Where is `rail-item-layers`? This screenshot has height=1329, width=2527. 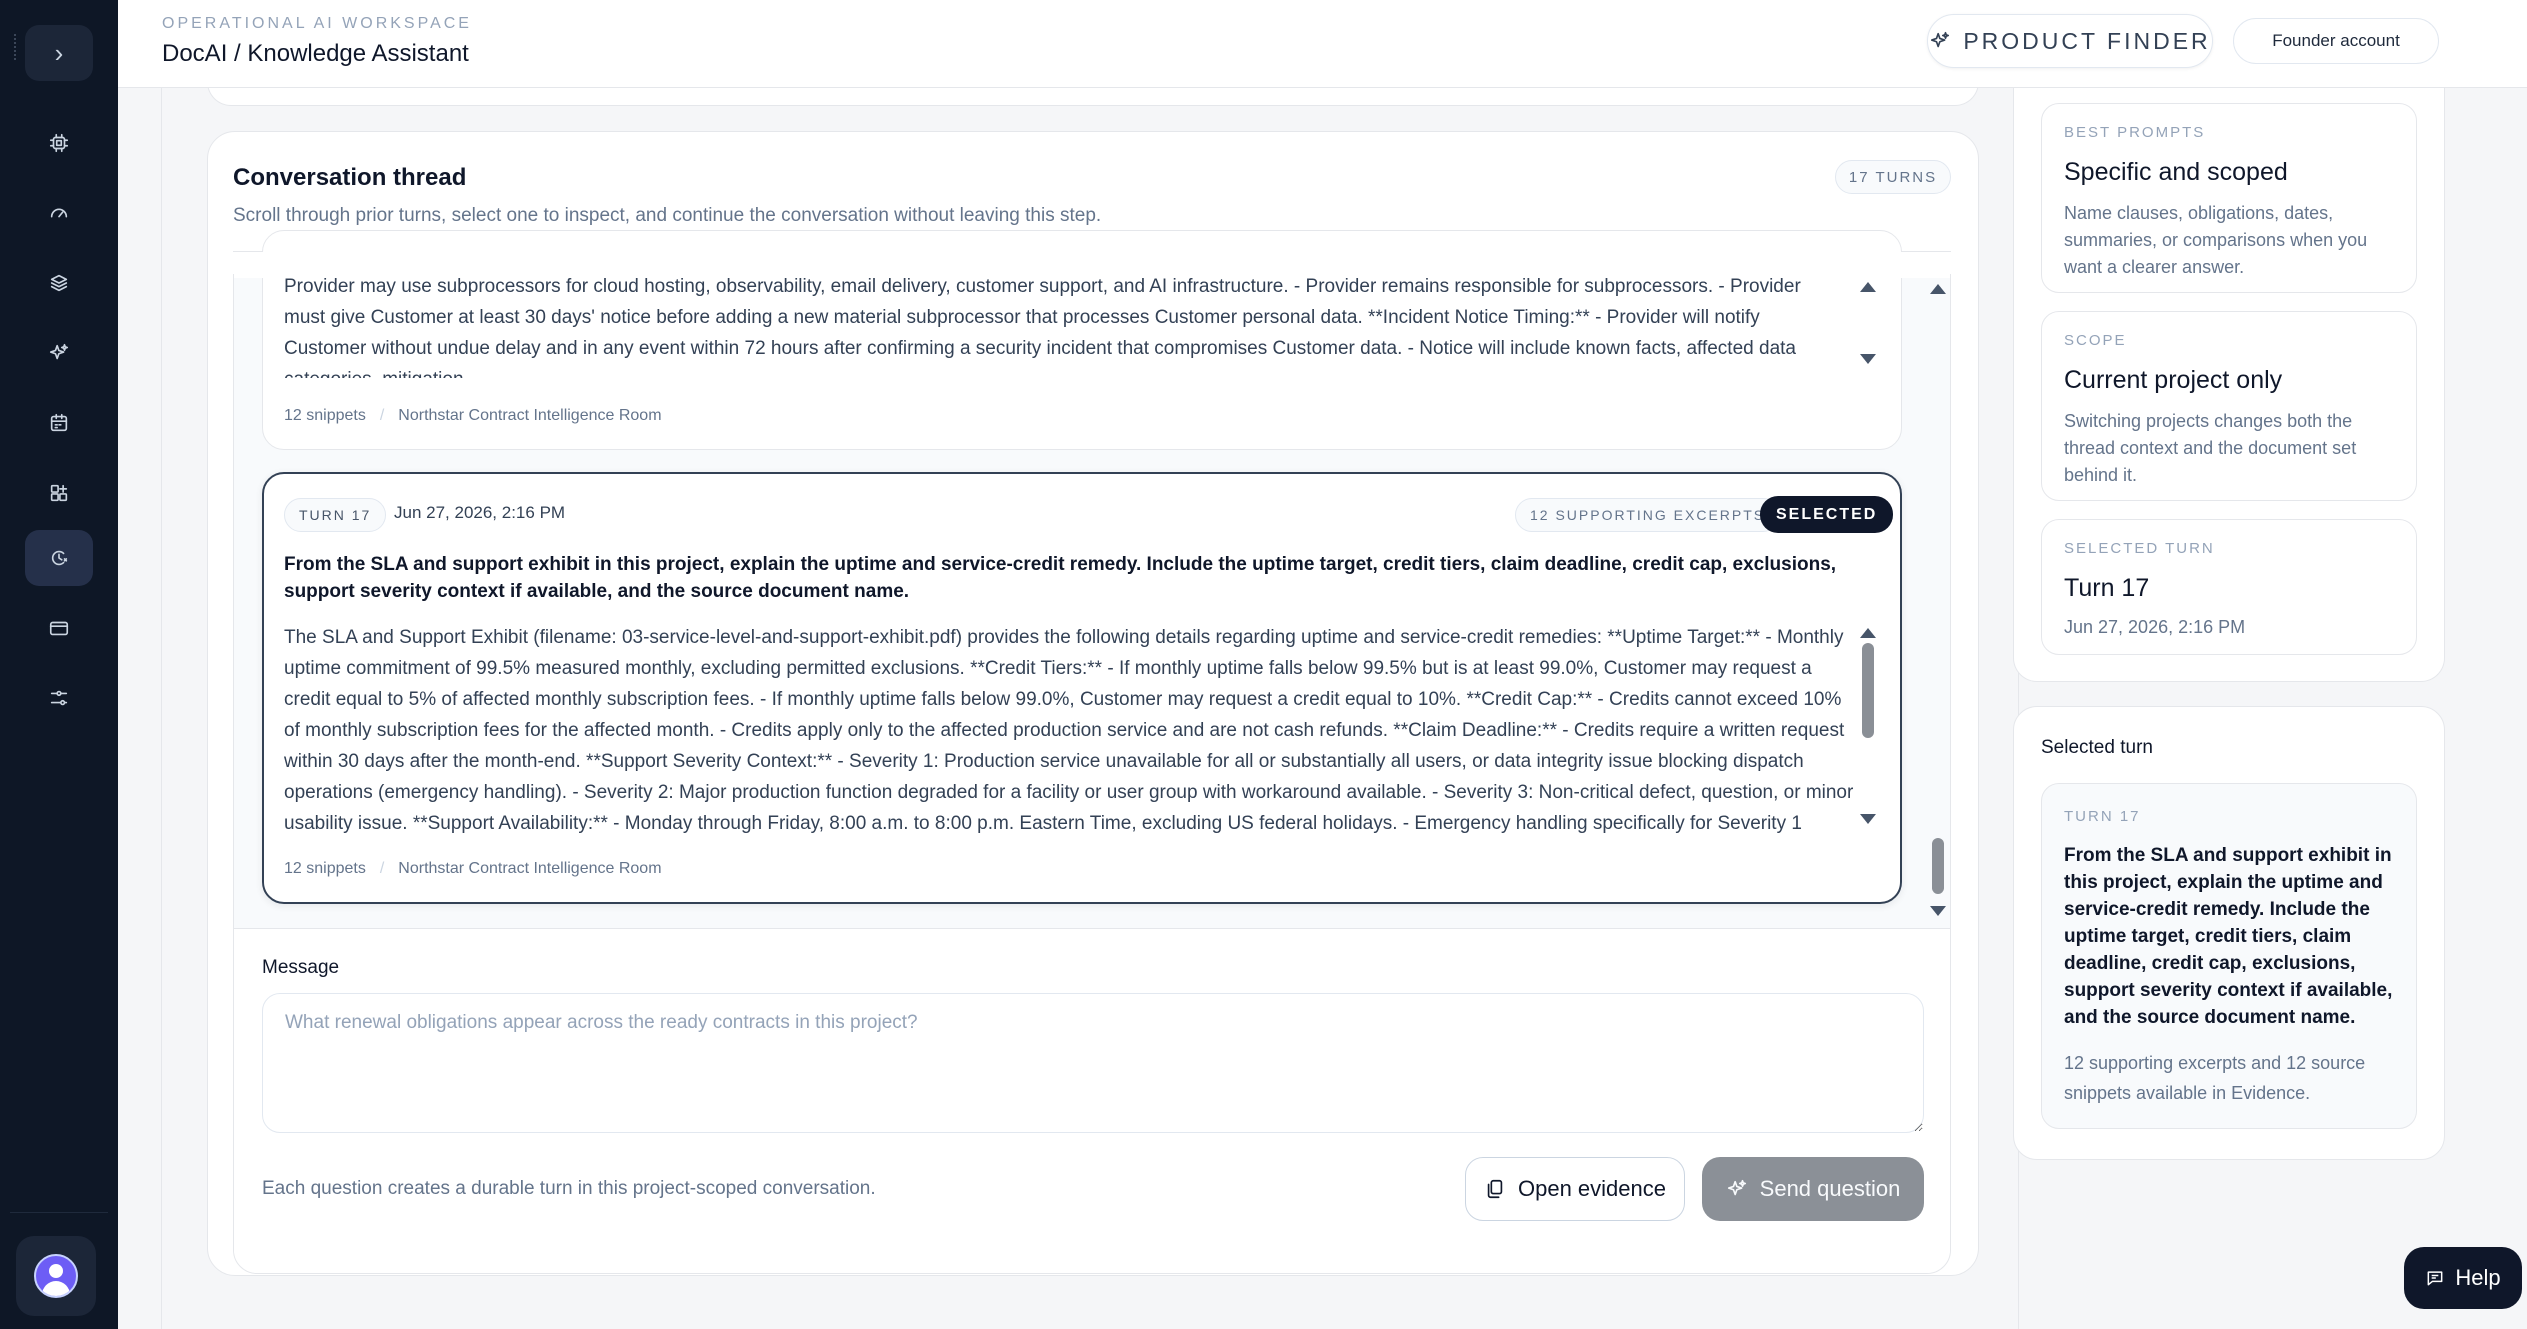 rail-item-layers is located at coordinates (59, 283).